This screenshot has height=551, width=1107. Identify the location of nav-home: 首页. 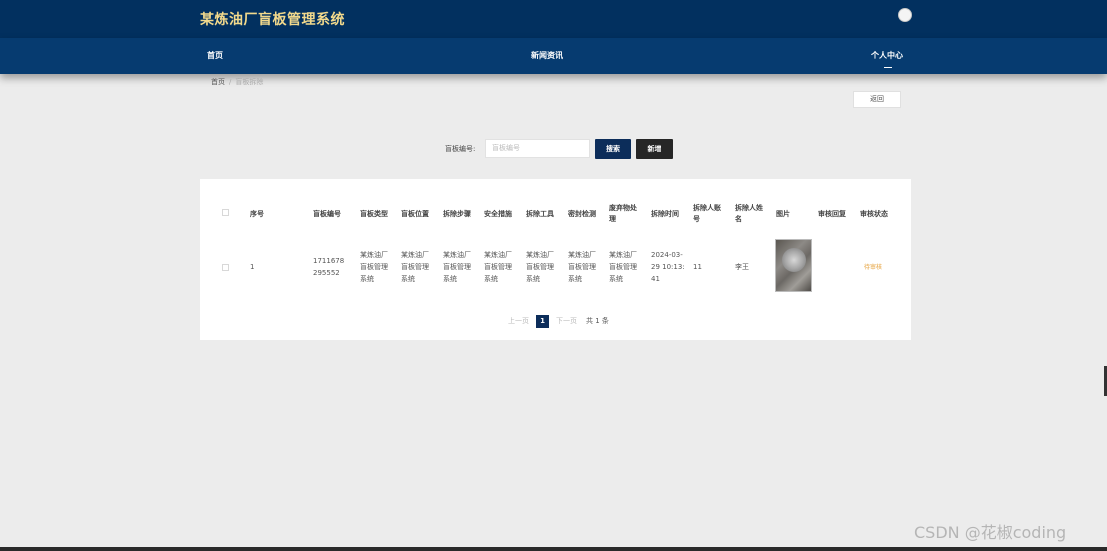
(215, 55).